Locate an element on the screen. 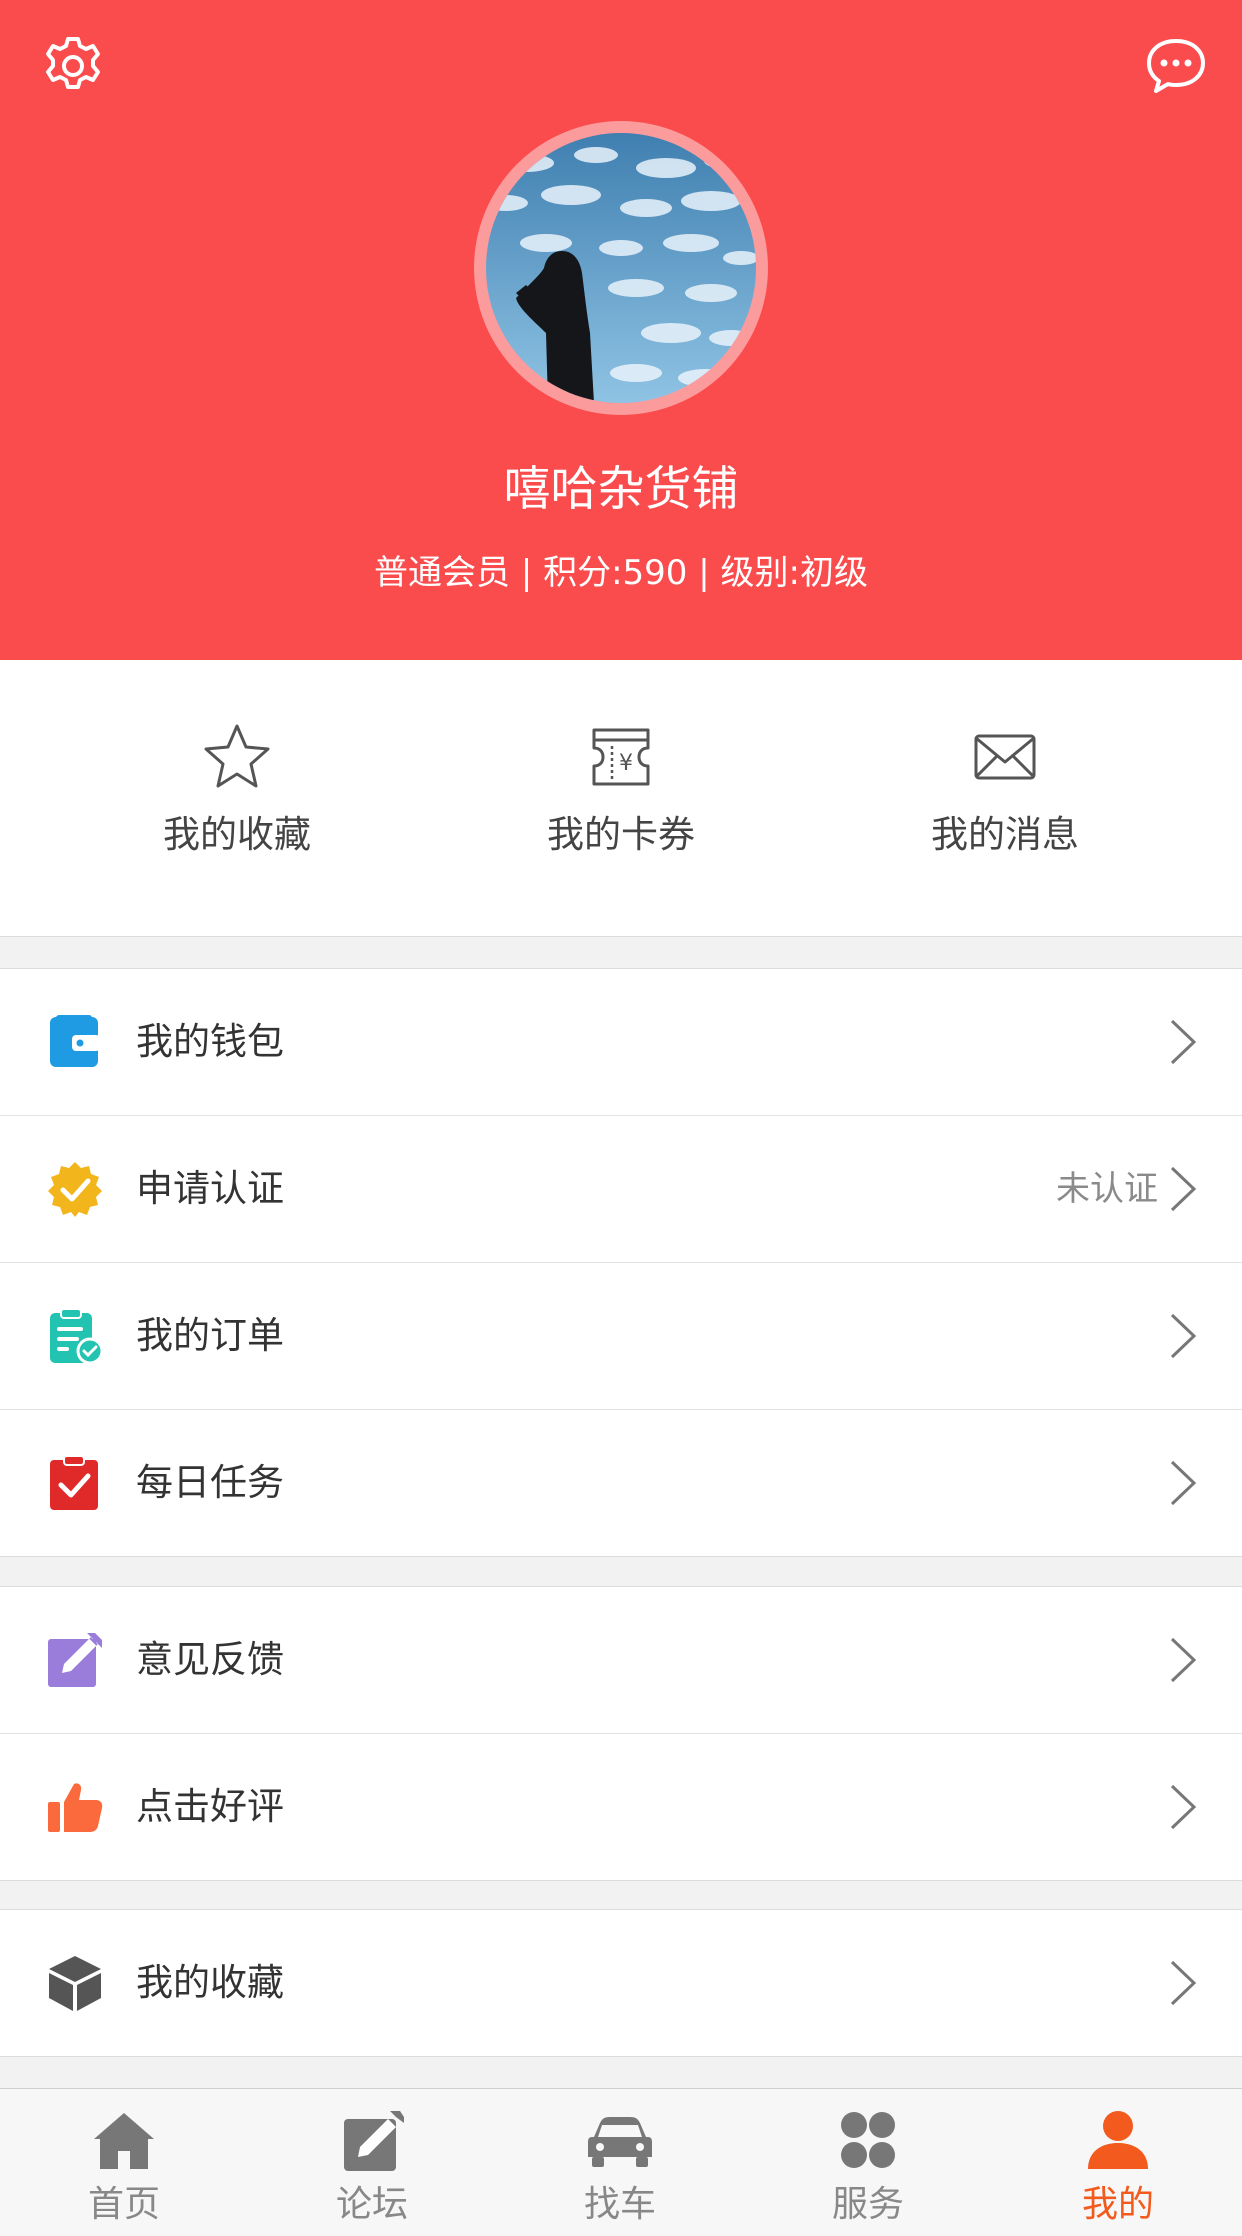  quick-label: 我的卡券 is located at coordinates (621, 834).